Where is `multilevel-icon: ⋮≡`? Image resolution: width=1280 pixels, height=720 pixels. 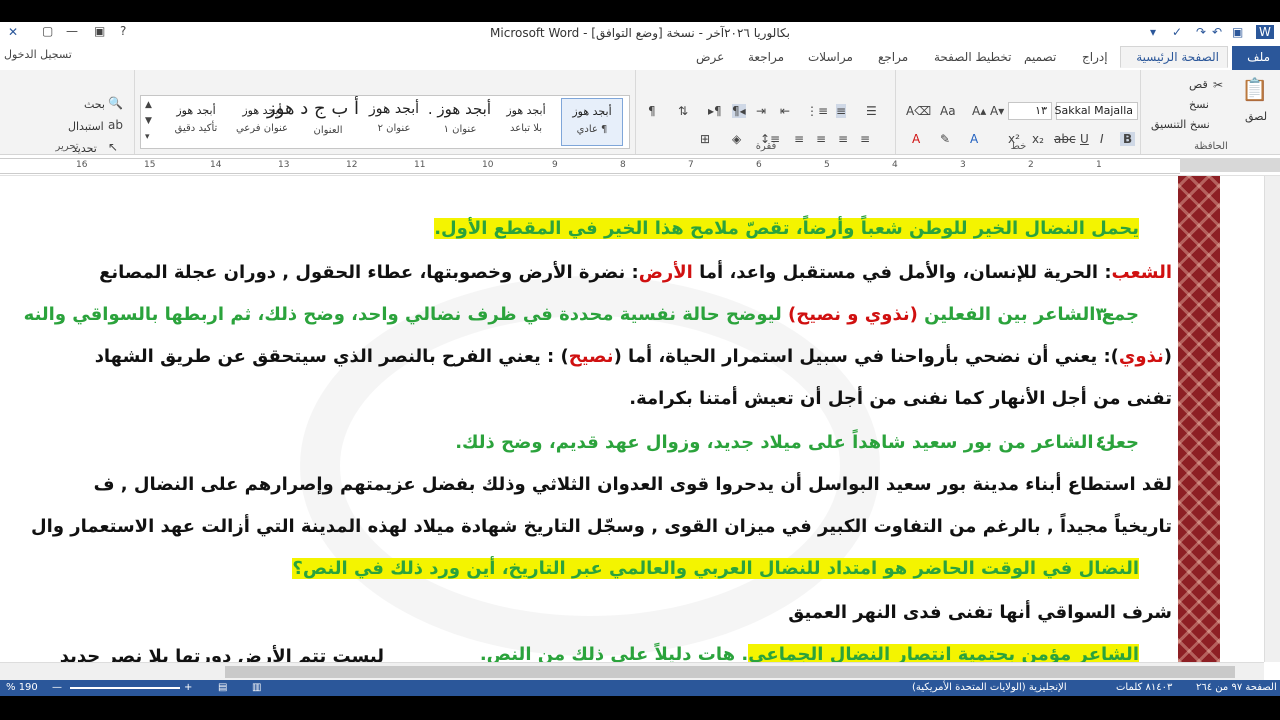 multilevel-icon: ⋮≡ is located at coordinates (817, 111).